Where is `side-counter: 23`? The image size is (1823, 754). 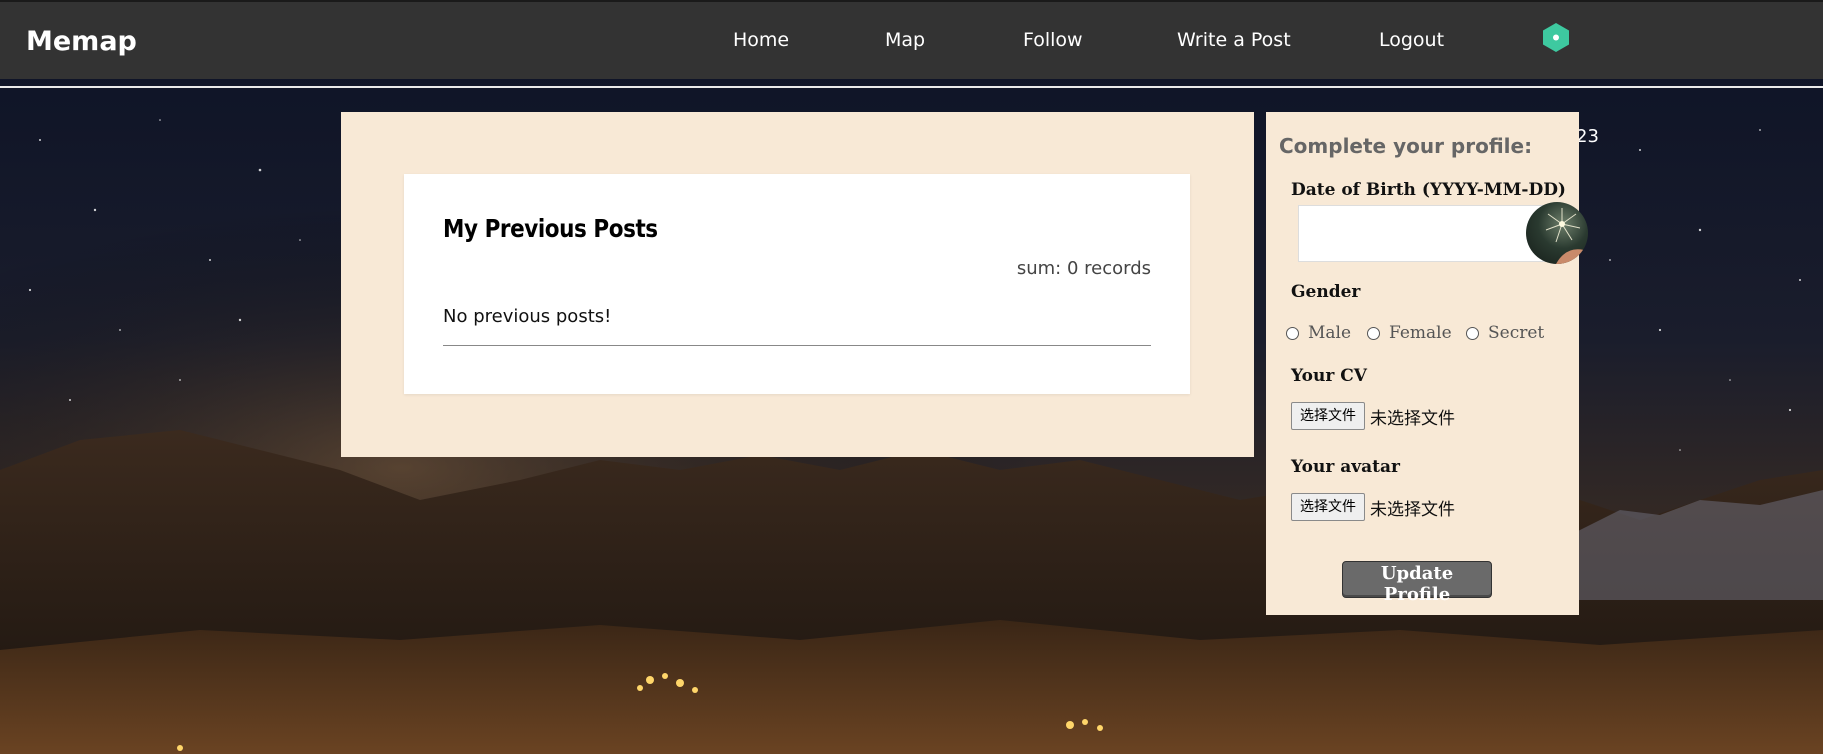
side-counter: 23 is located at coordinates (1587, 136).